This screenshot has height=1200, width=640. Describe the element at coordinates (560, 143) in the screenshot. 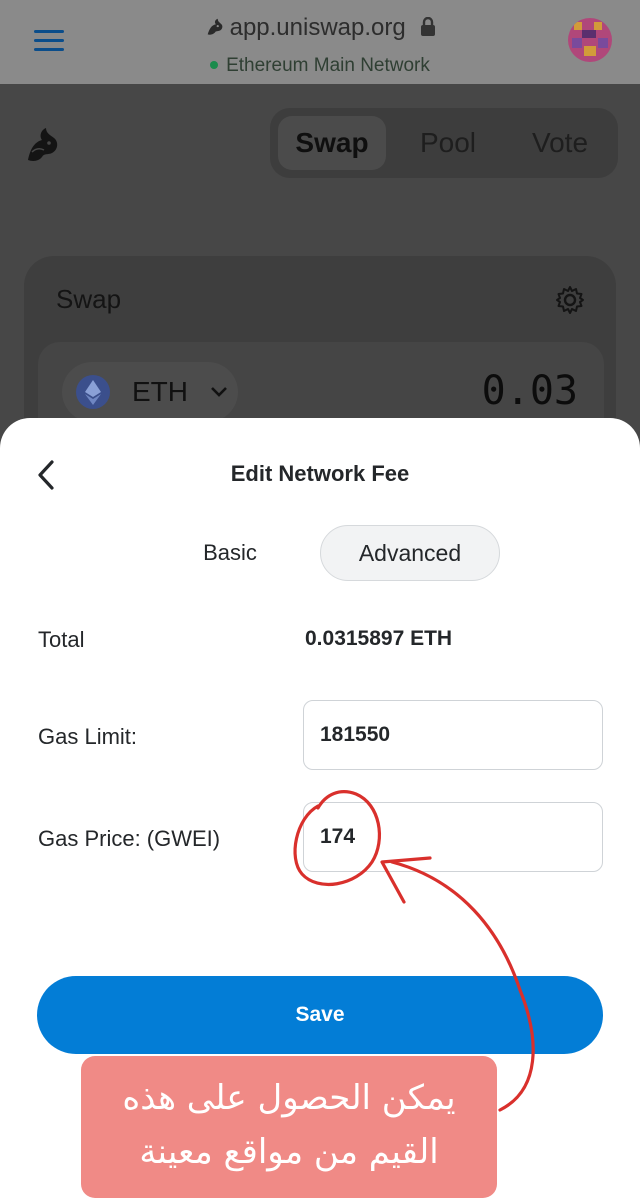

I see `tab-vote: Vote` at that location.